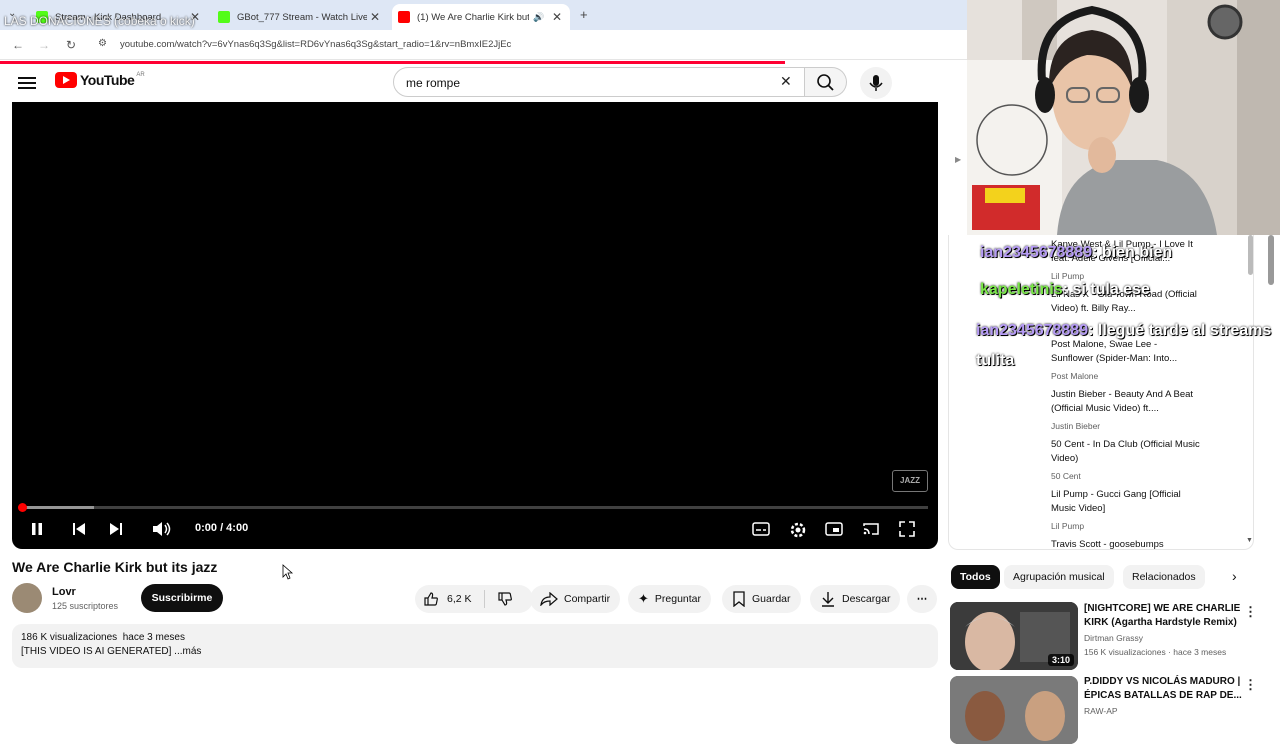 This screenshot has height=744, width=1280. I want to click on collapse-arrow-icon: ▶, so click(958, 159).